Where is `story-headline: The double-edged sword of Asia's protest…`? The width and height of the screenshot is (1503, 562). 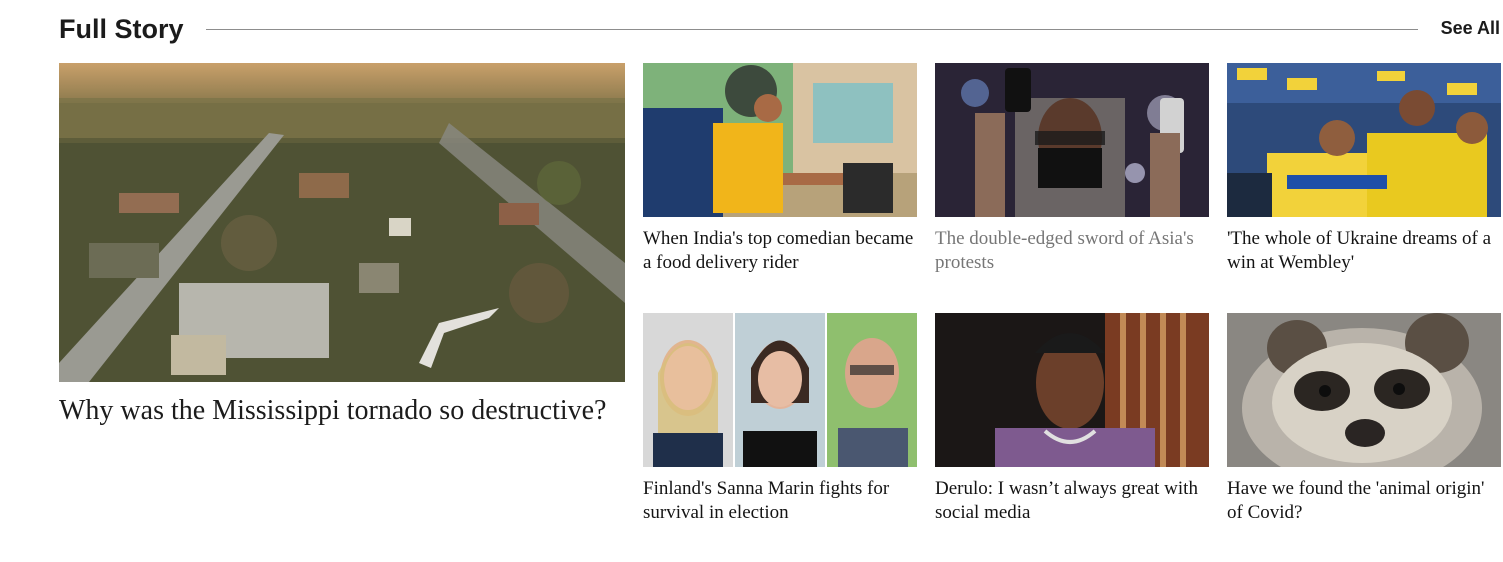 story-headline: The double-edged sword of Asia's protest… is located at coordinates (1072, 251).